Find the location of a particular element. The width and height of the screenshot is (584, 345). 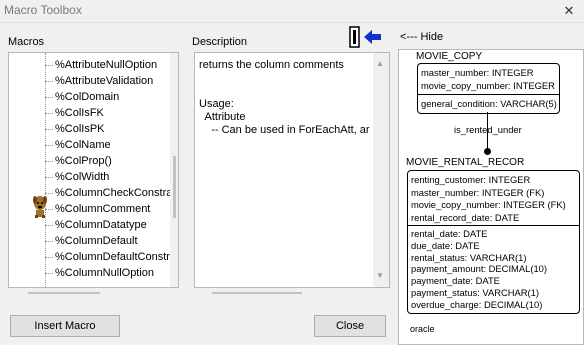

macro-item: %ColIsFK is located at coordinates (79, 113).